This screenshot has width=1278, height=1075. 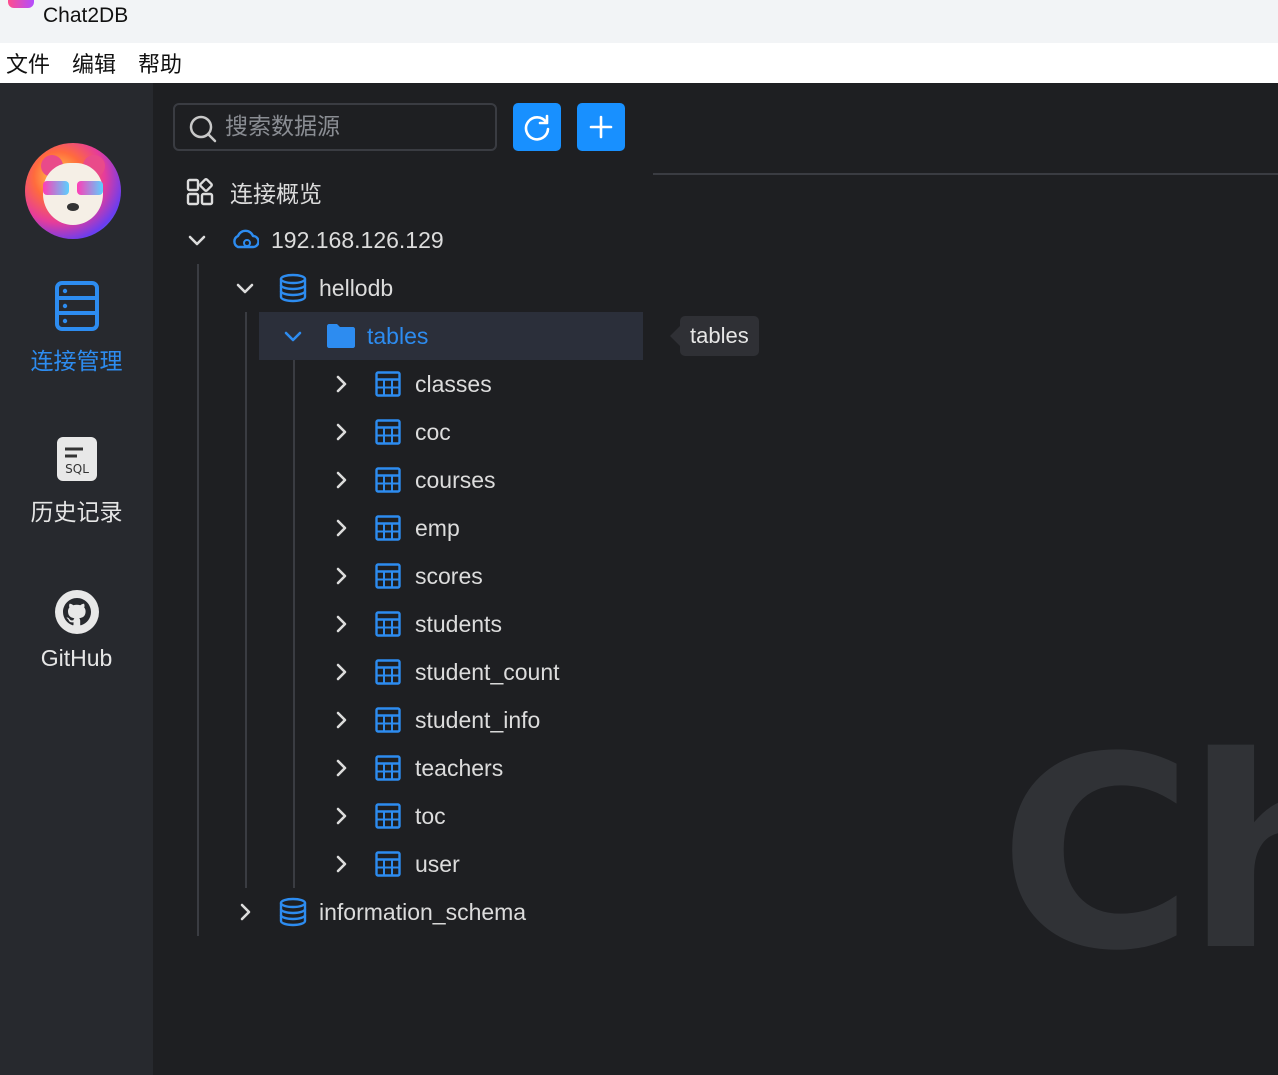 I want to click on connection-label: 192.168.126.129, so click(x=357, y=239).